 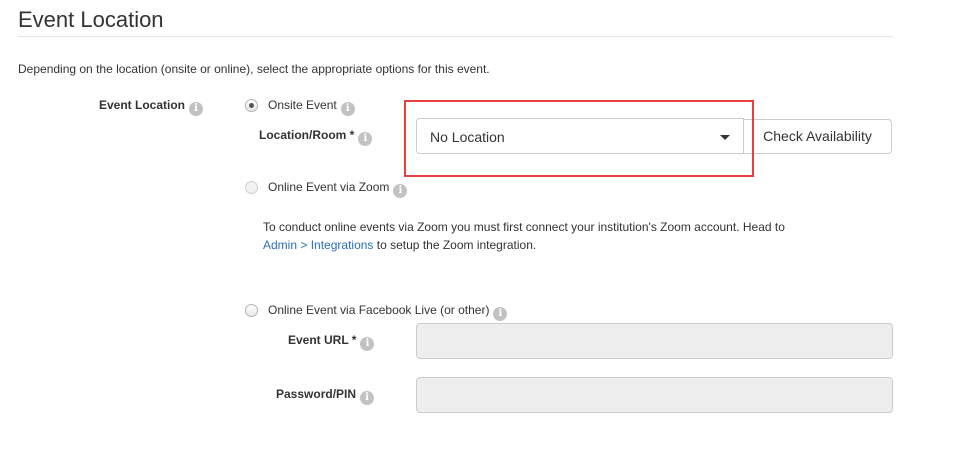 I want to click on event-url-label-text: Event URL *, so click(x=322, y=340).